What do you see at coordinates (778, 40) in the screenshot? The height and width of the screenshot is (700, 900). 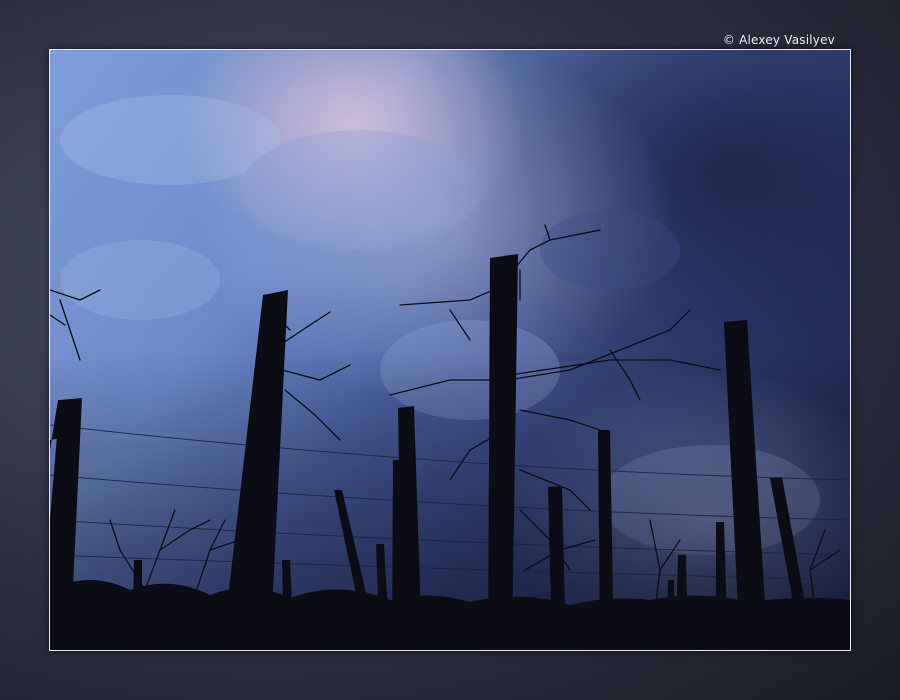 I see `copyright-credit: © Alexey Vasilyev` at bounding box center [778, 40].